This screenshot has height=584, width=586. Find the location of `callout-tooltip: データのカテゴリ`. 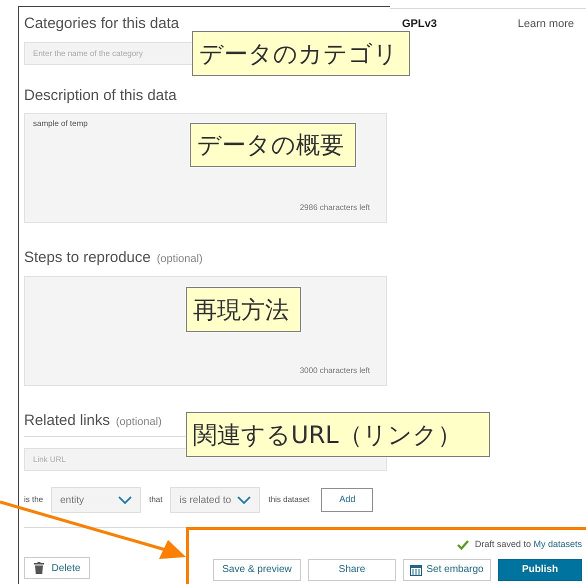

callout-tooltip: データのカテゴリ is located at coordinates (301, 53).